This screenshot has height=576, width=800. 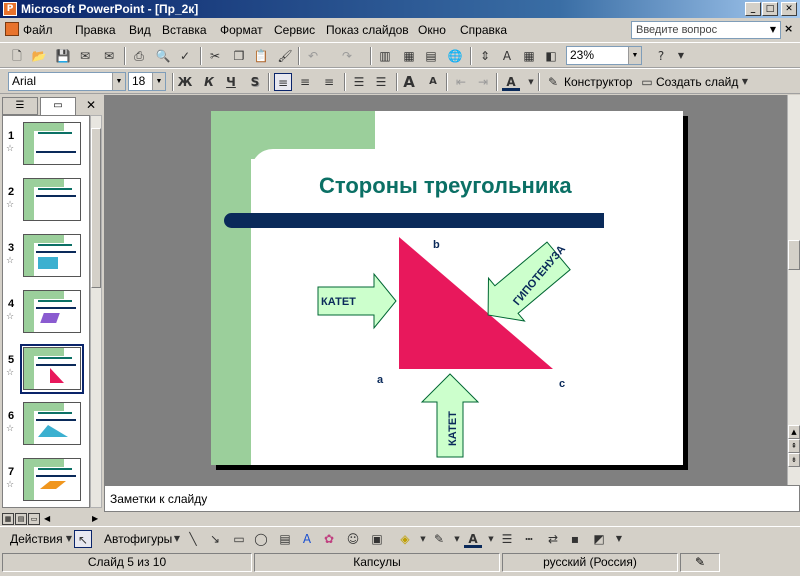 What do you see at coordinates (455, 56) in the screenshot?
I see `insert-hyperlink-icon: 🌐` at bounding box center [455, 56].